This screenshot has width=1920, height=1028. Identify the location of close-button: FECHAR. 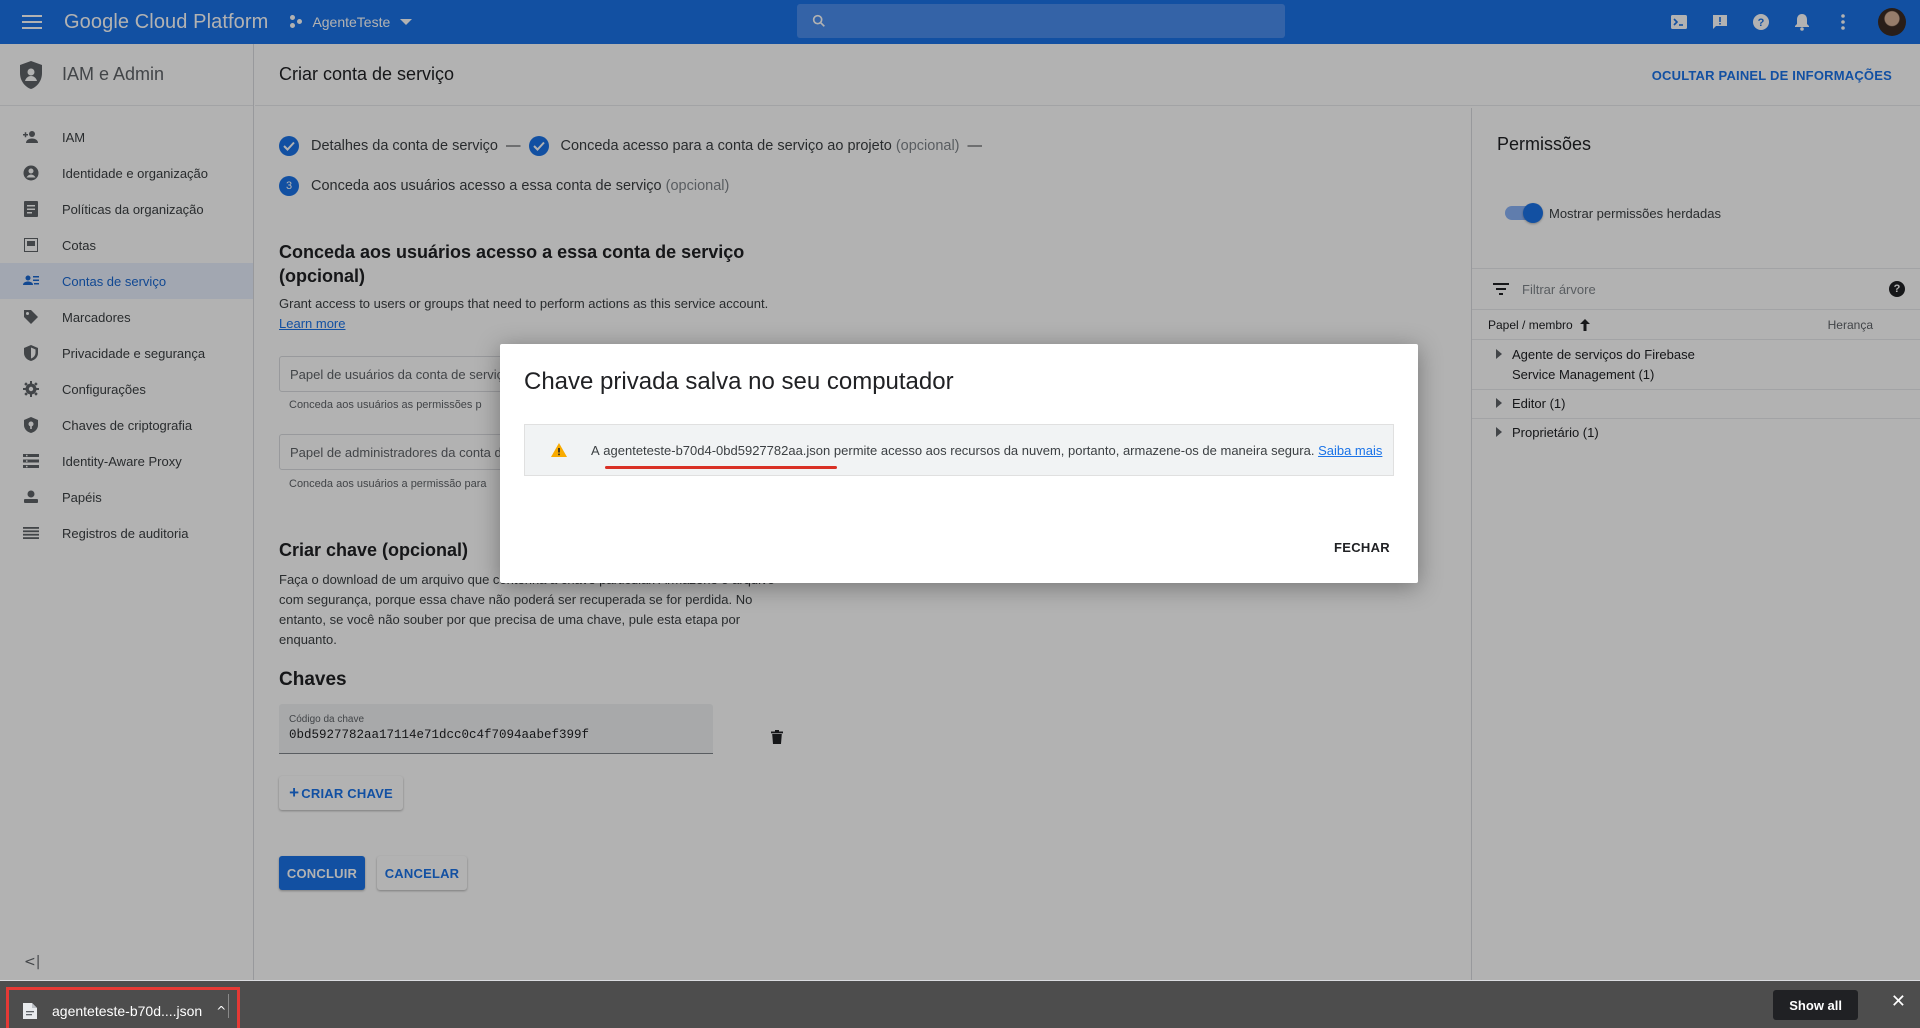
(1362, 547).